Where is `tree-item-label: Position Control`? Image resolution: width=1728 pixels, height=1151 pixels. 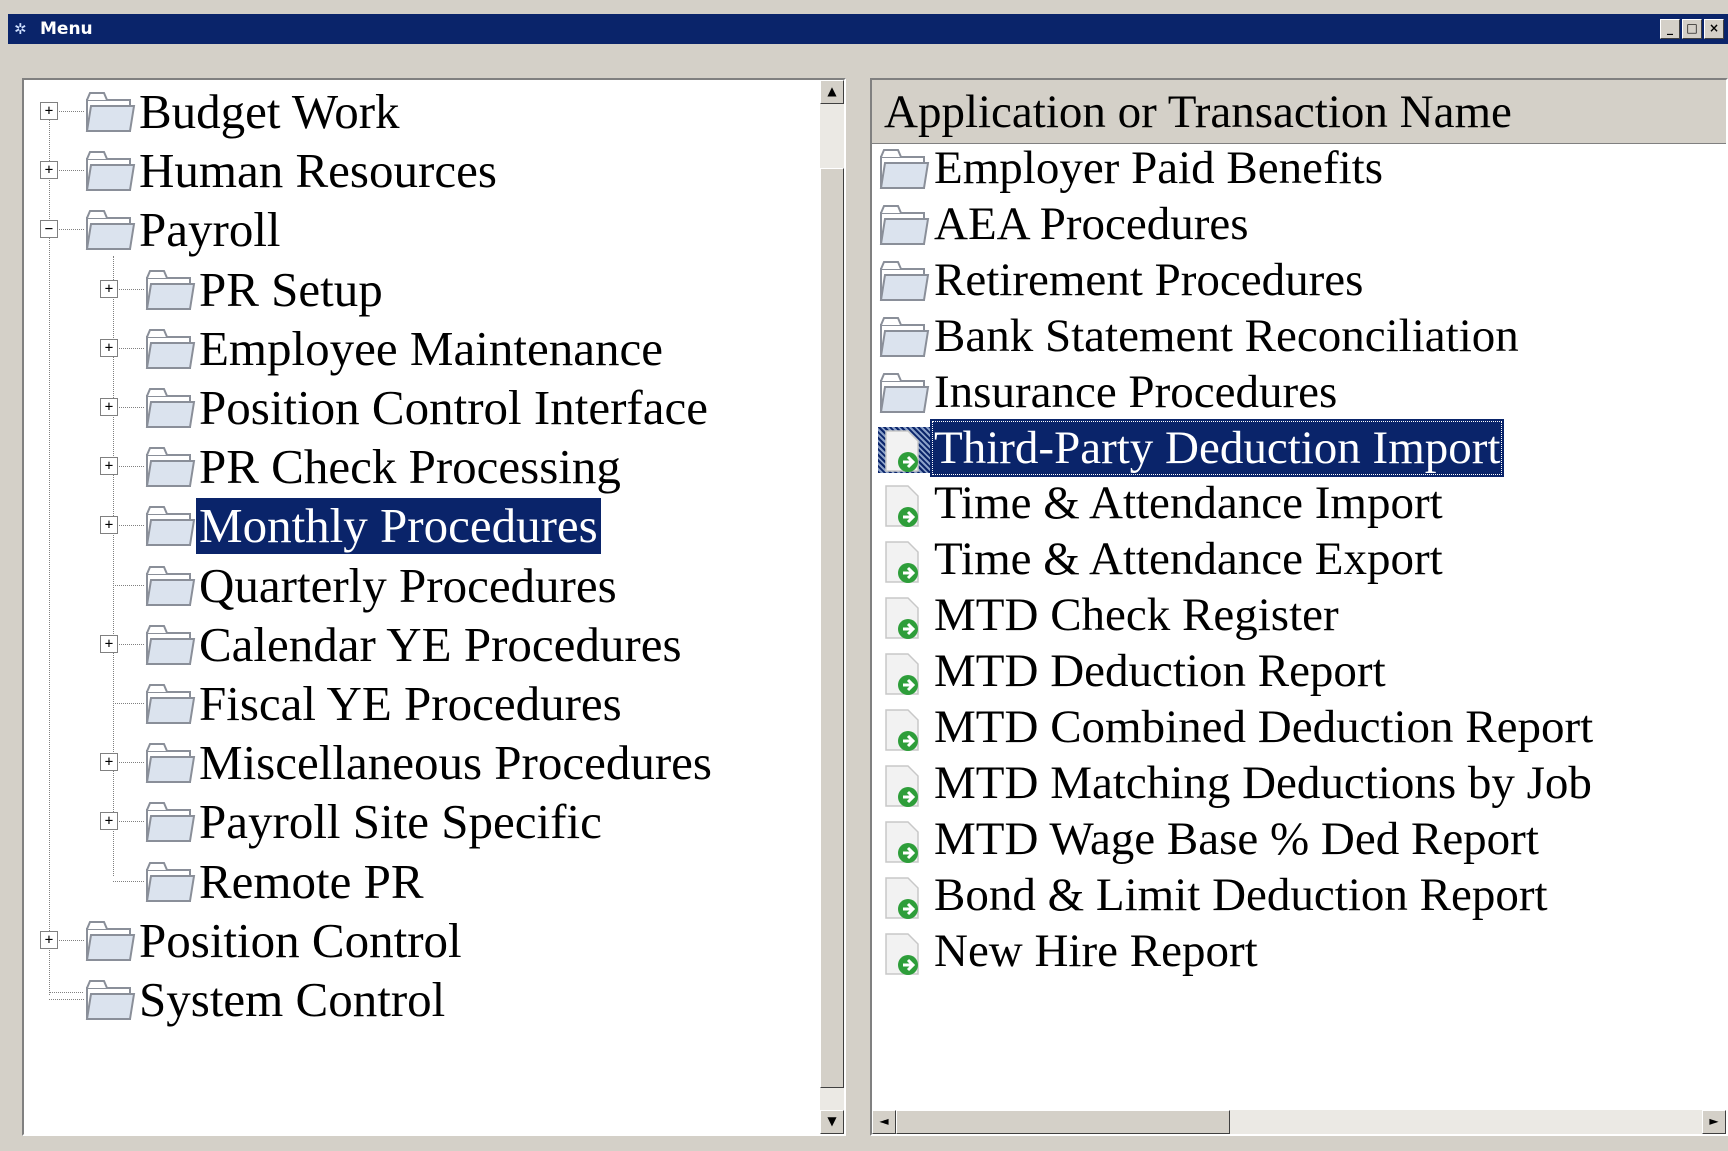 tree-item-label: Position Control is located at coordinates (300, 940).